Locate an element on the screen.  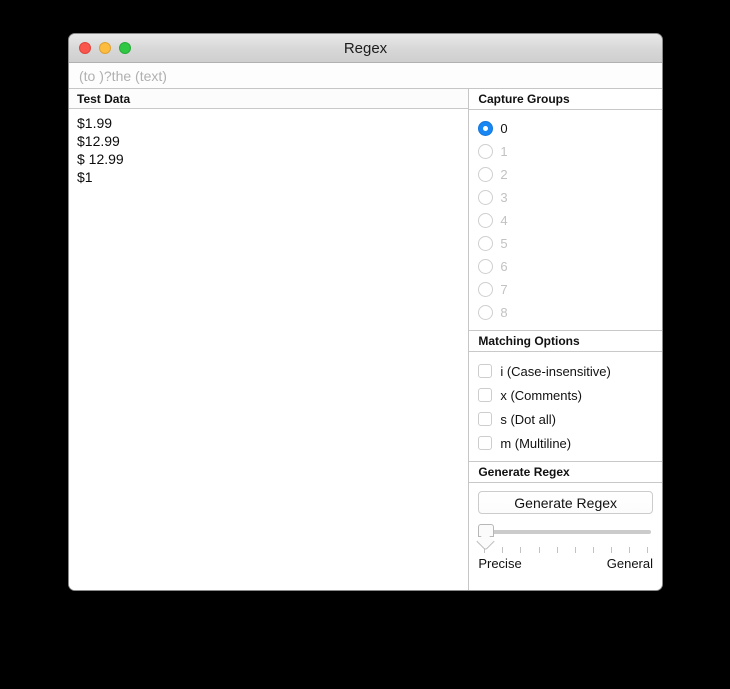
window-titlebar: Regex is located at coordinates (365, 48).